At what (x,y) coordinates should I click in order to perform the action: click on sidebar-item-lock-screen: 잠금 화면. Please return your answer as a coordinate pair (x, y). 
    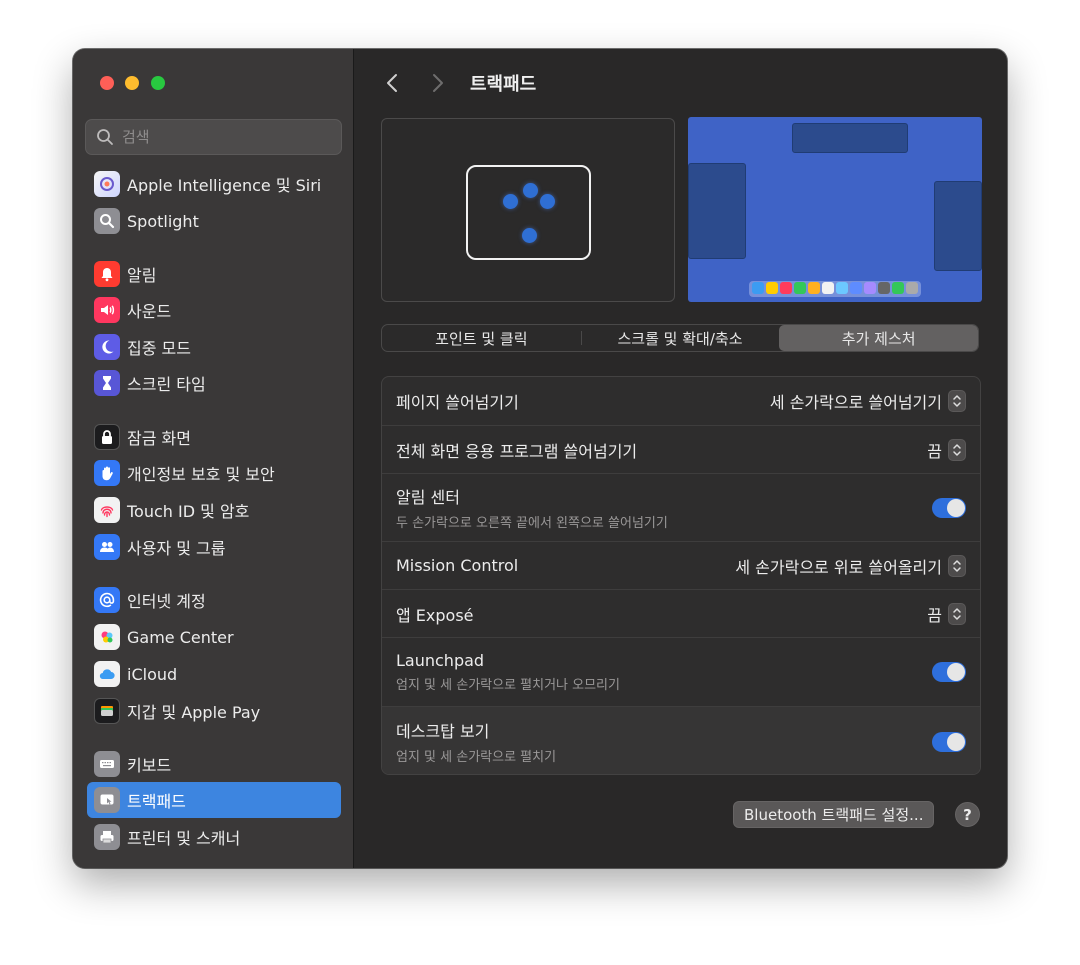
    Looking at the image, I should click on (214, 437).